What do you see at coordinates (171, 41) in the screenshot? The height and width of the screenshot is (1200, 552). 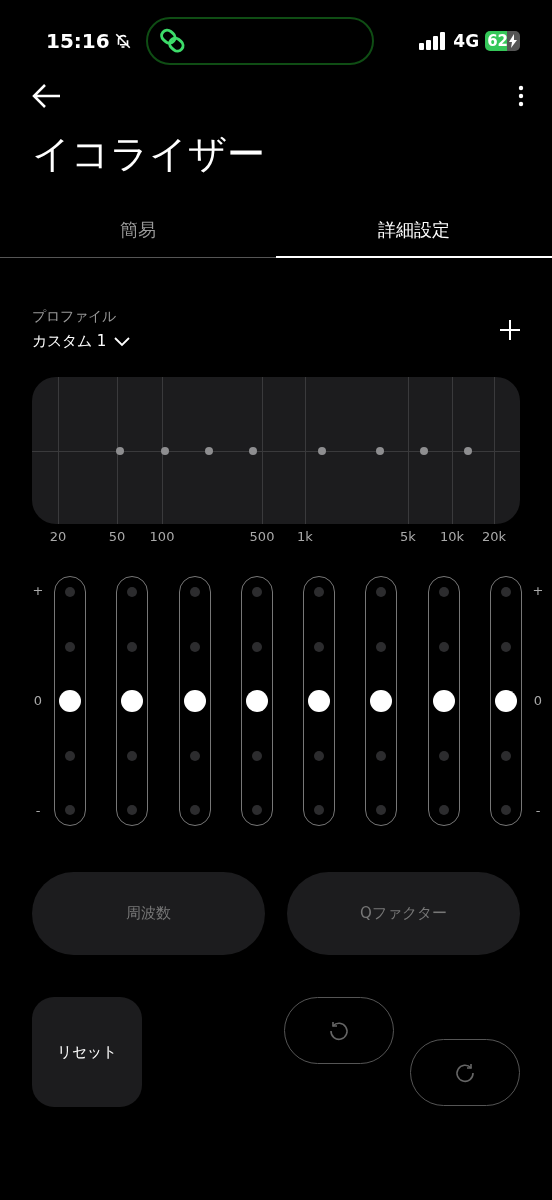 I see `link-icon` at bounding box center [171, 41].